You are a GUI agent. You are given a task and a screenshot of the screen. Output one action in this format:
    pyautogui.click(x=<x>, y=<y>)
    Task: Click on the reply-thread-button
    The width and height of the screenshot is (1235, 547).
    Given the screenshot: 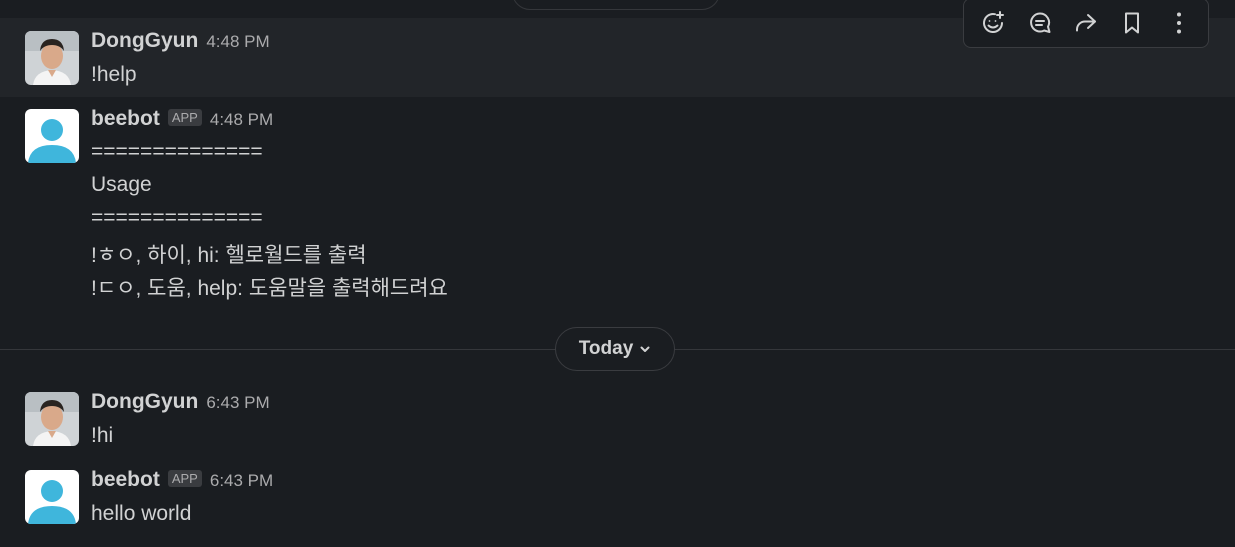 What is the action you would take?
    pyautogui.click(x=1040, y=23)
    